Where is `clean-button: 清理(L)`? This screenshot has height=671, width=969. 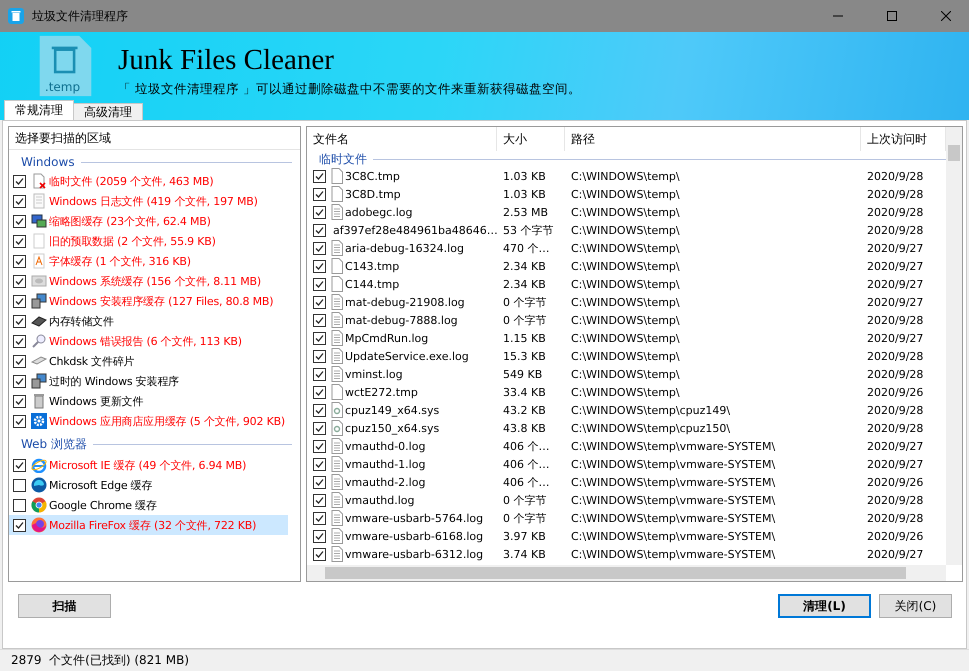
clean-button: 清理(L) is located at coordinates (824, 606).